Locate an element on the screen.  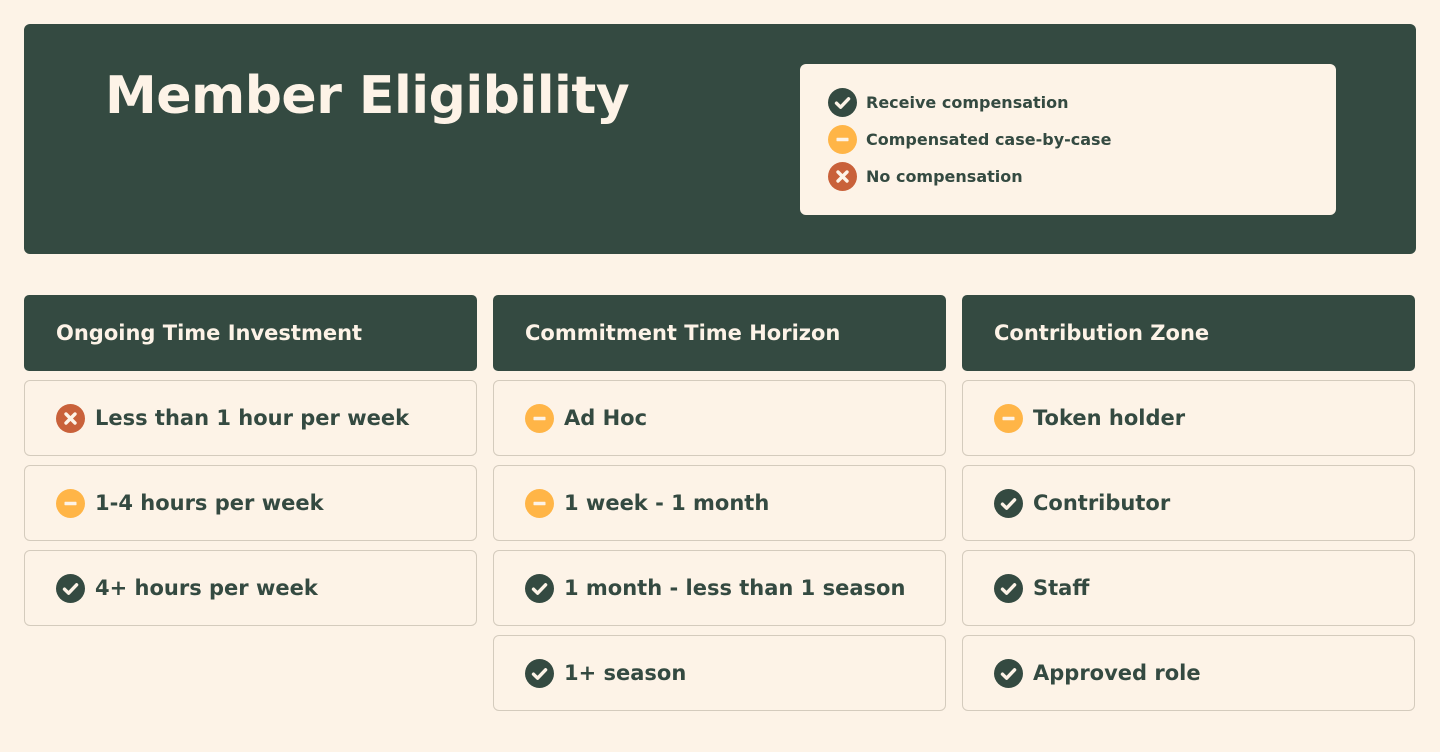
eligibility-row: Approved role is located at coordinates (1188, 673).